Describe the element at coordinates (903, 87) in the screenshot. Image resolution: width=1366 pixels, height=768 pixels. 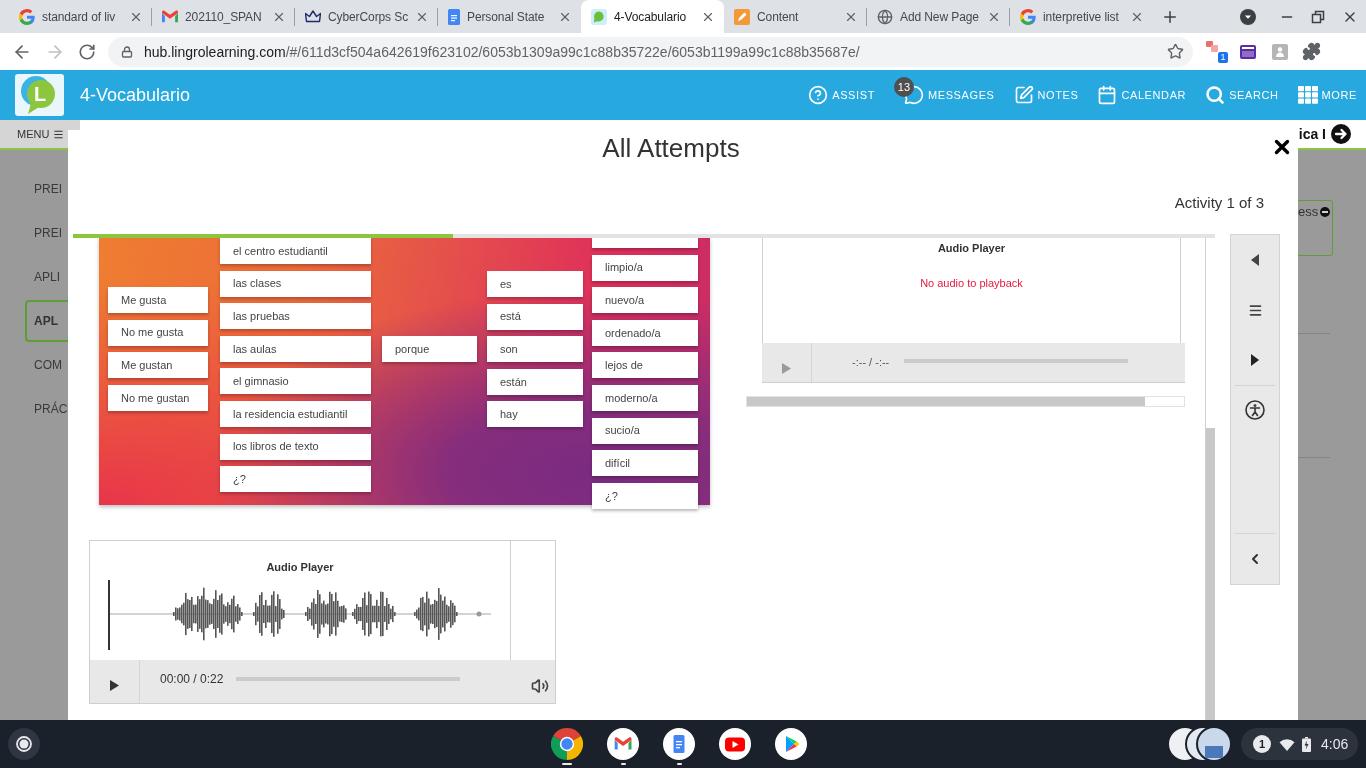
I see `message-count: 13` at that location.